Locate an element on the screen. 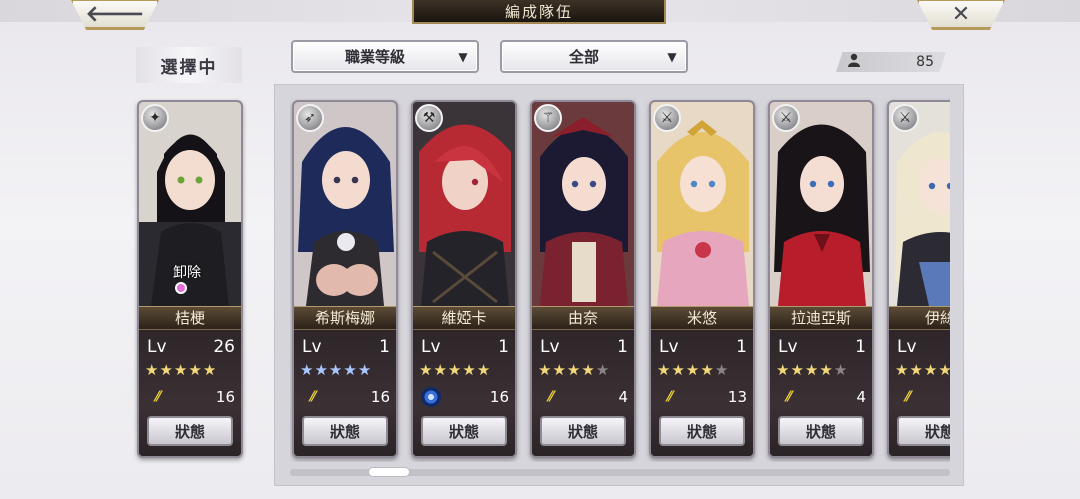 This screenshot has width=1080, height=499. character-stats: Lv 1 ★ ★ ★ ★ ★ 16 狀態 is located at coordinates (464, 393).